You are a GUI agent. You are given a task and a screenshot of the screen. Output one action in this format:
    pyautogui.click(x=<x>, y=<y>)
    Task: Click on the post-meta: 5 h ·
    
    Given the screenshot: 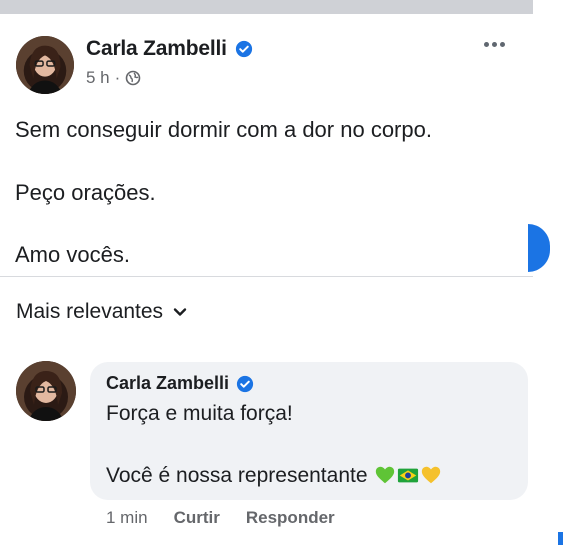 What is the action you would take?
    pyautogui.click(x=113, y=78)
    